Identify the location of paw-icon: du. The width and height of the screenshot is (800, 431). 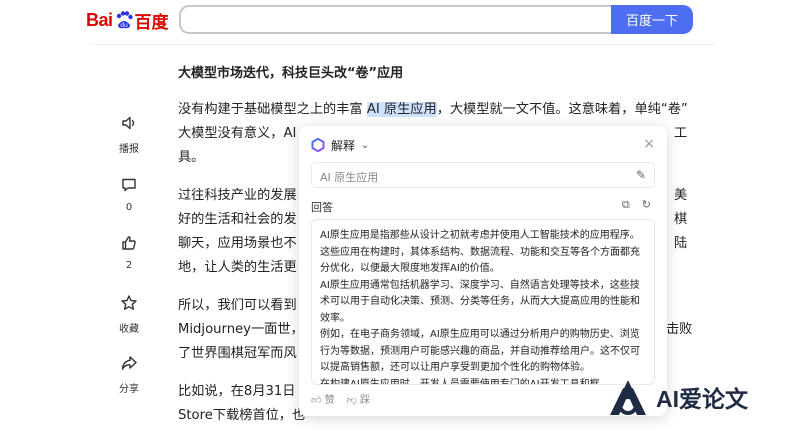
(124, 20).